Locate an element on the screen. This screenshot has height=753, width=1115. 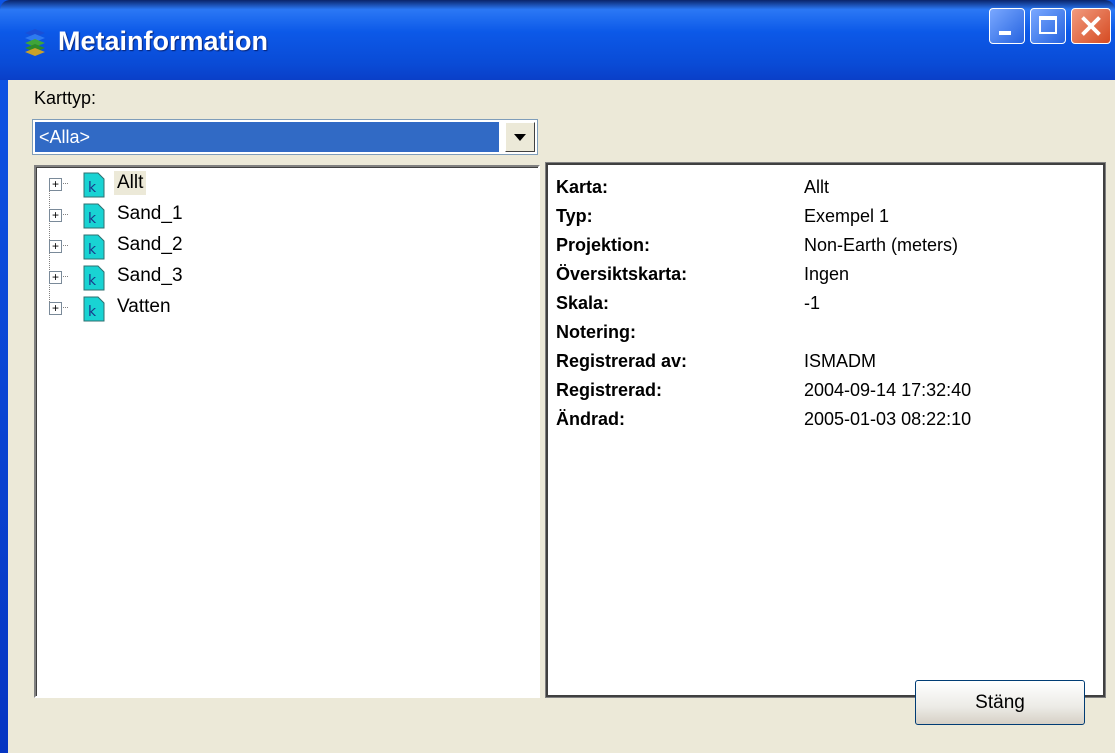
metadata-key: Typ: is located at coordinates (574, 216).